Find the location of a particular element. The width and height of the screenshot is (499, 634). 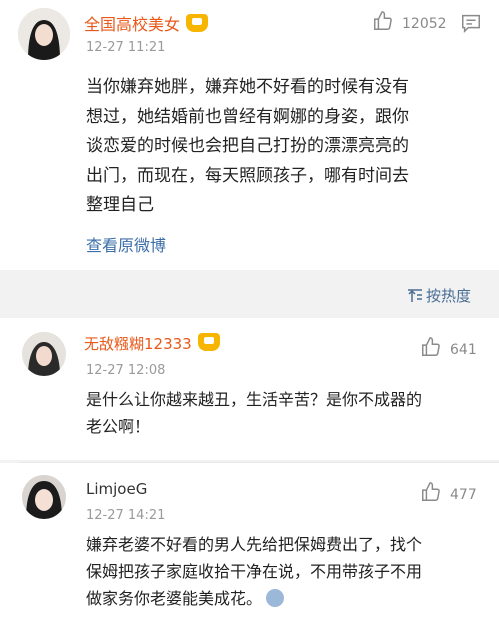

comment-time: 12-27 12:08 is located at coordinates (126, 370).